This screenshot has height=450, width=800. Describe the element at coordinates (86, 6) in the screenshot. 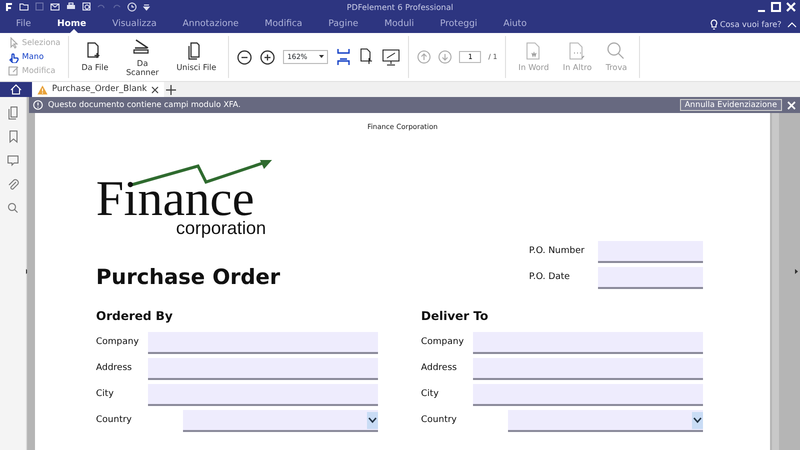

I see `preview-icon` at that location.